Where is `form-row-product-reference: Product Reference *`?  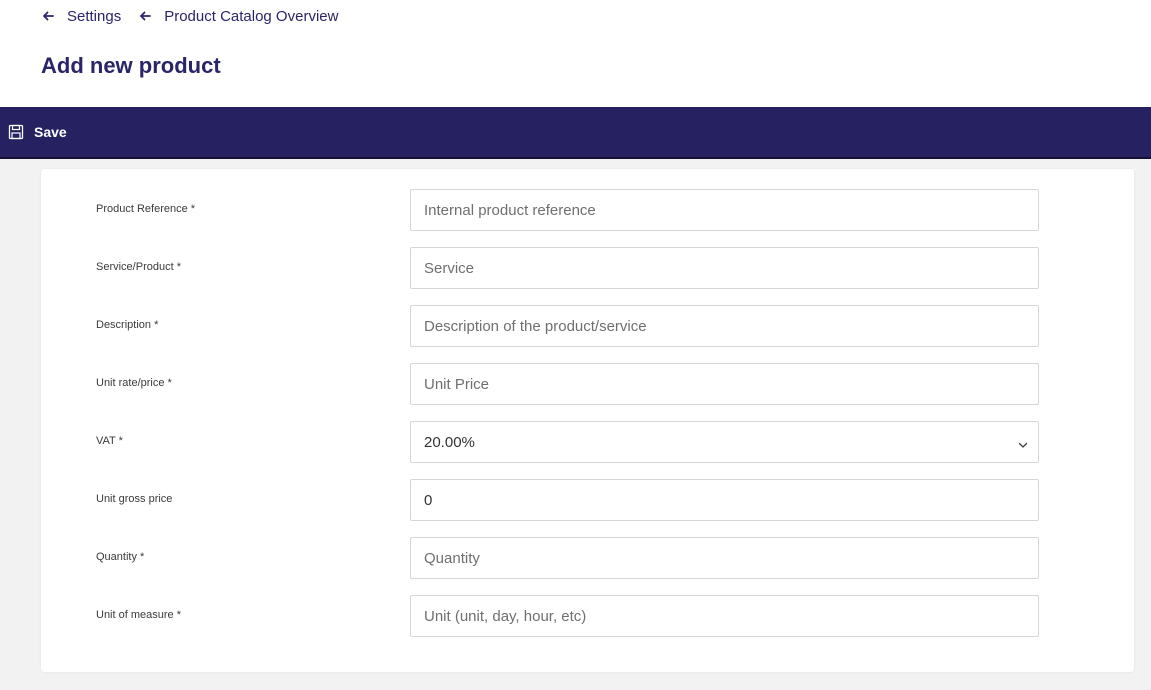 form-row-product-reference: Product Reference * is located at coordinates (587, 210).